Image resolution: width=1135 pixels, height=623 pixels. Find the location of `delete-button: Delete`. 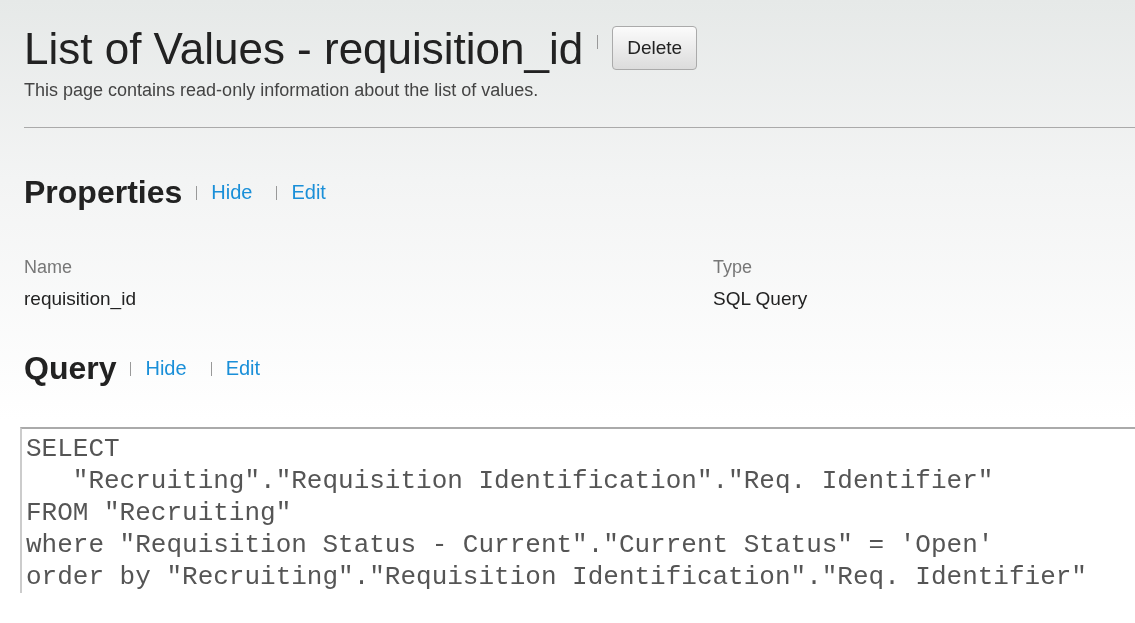

delete-button: Delete is located at coordinates (655, 48).